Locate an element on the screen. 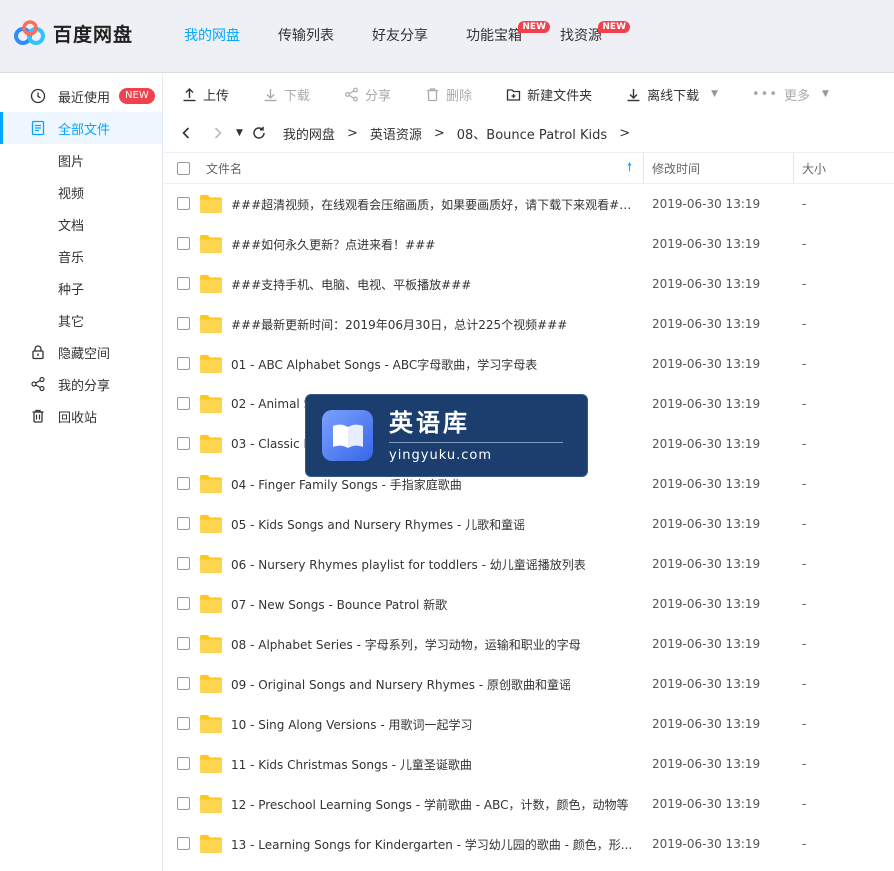 This screenshot has width=894, height=871. file-name: 11 - Kids Christmas Songs - 儿童圣诞歌曲 is located at coordinates (433, 764).